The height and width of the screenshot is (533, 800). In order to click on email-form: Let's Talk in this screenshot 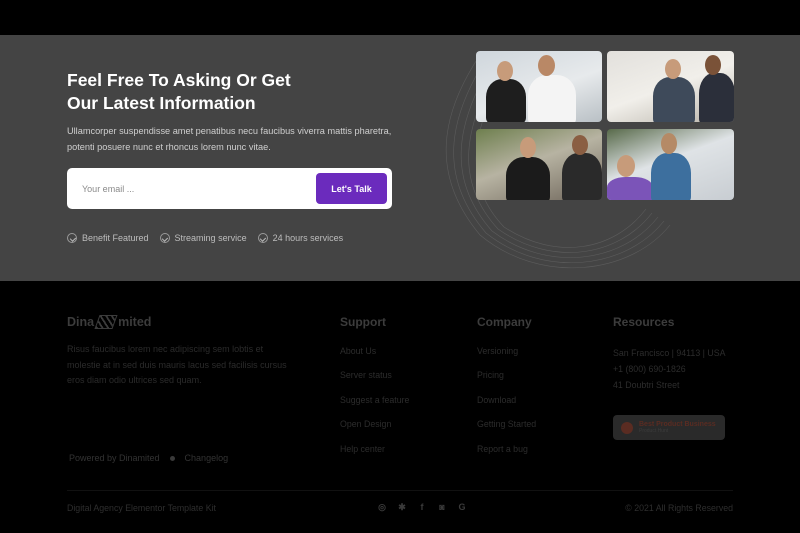, I will do `click(229, 188)`.